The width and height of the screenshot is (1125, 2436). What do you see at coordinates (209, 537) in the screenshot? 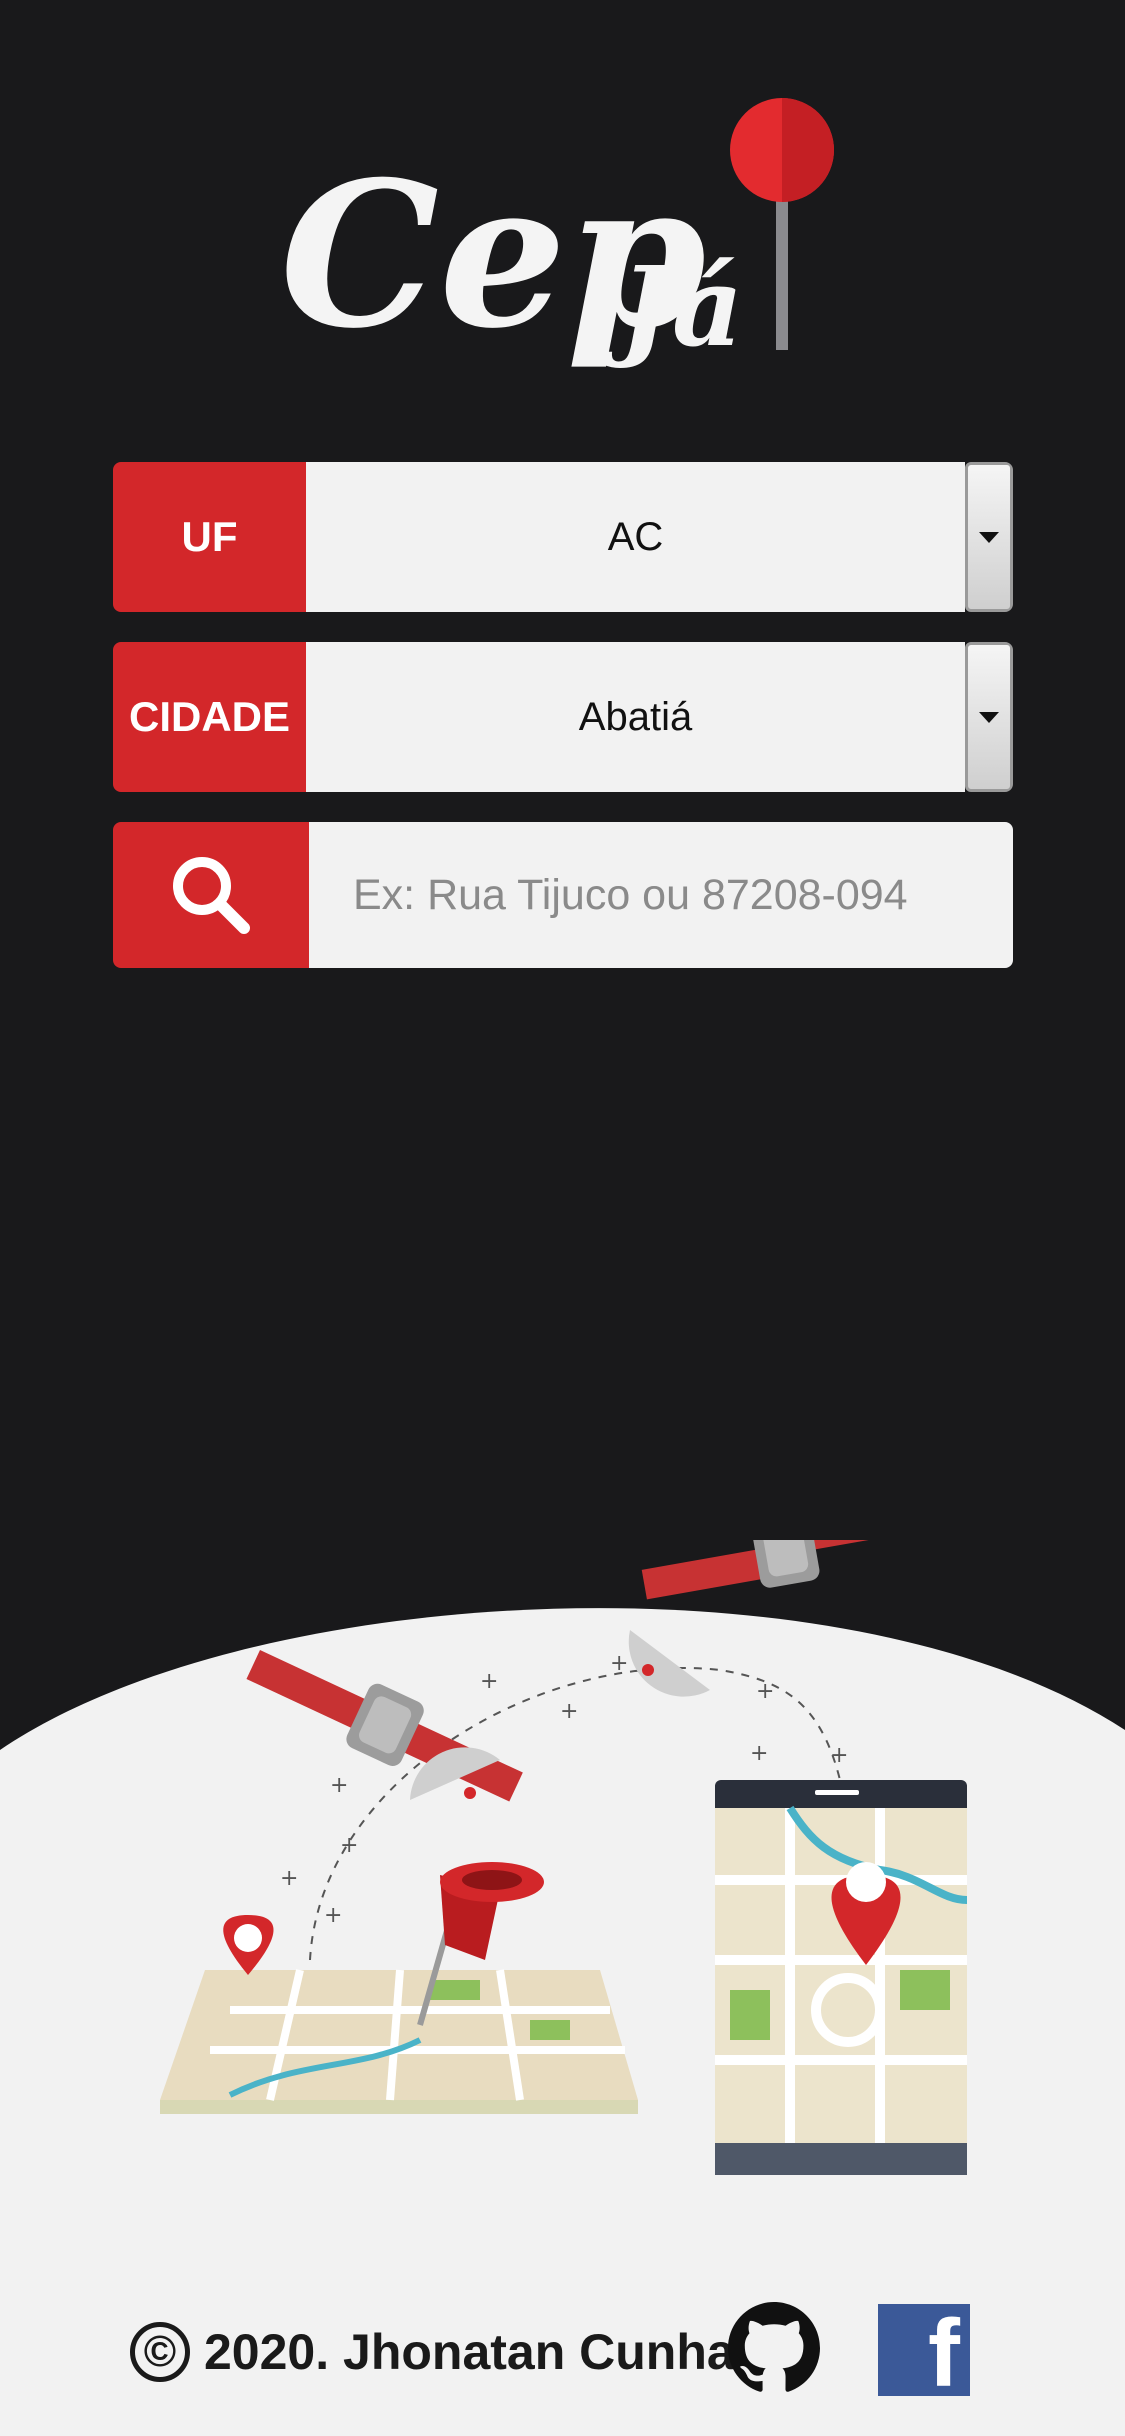
I see `uf-label: UF` at bounding box center [209, 537].